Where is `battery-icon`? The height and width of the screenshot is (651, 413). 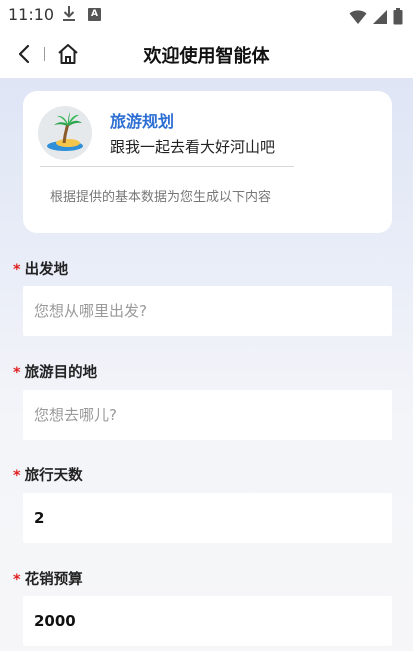
battery-icon is located at coordinates (398, 16).